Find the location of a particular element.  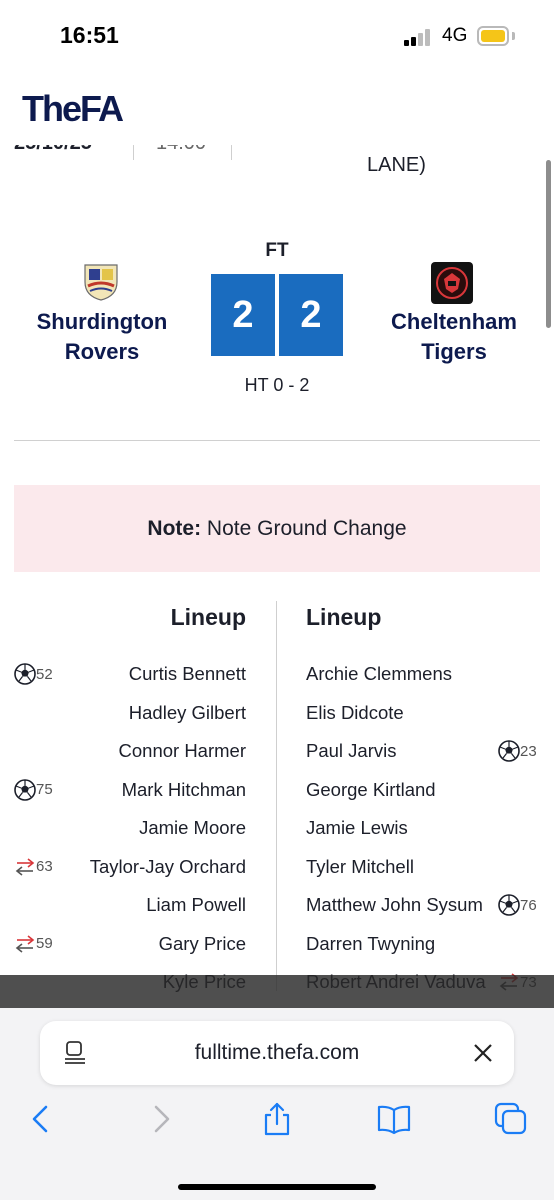

home-player-event: 52 is located at coordinates (33, 674).